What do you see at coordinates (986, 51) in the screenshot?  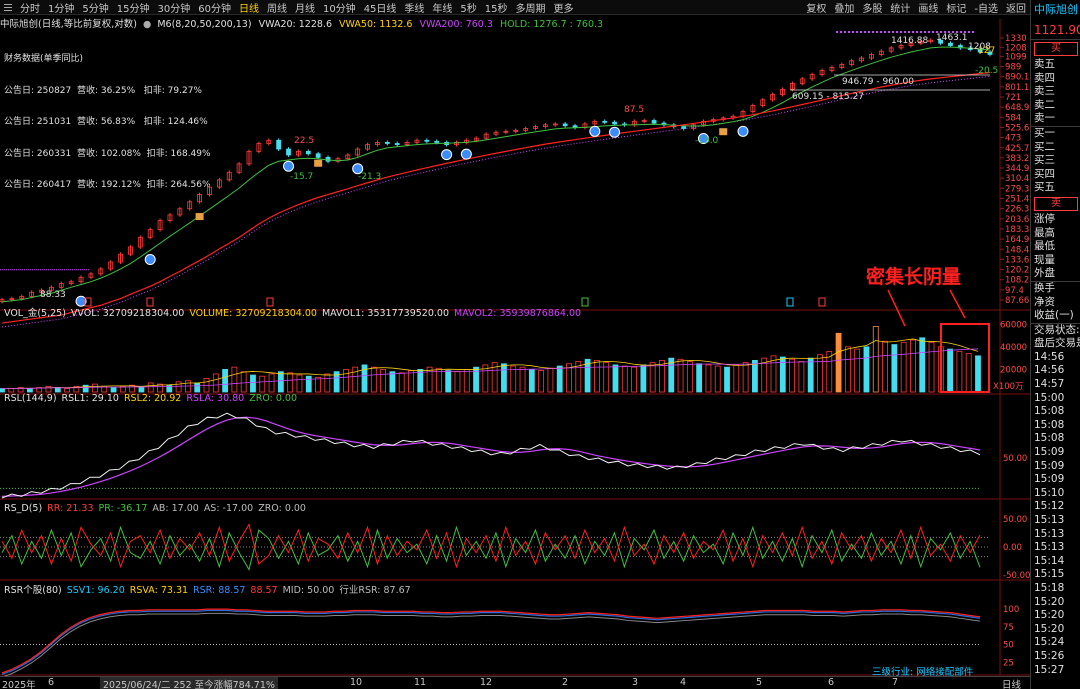 I see `price-annotation: 127` at bounding box center [986, 51].